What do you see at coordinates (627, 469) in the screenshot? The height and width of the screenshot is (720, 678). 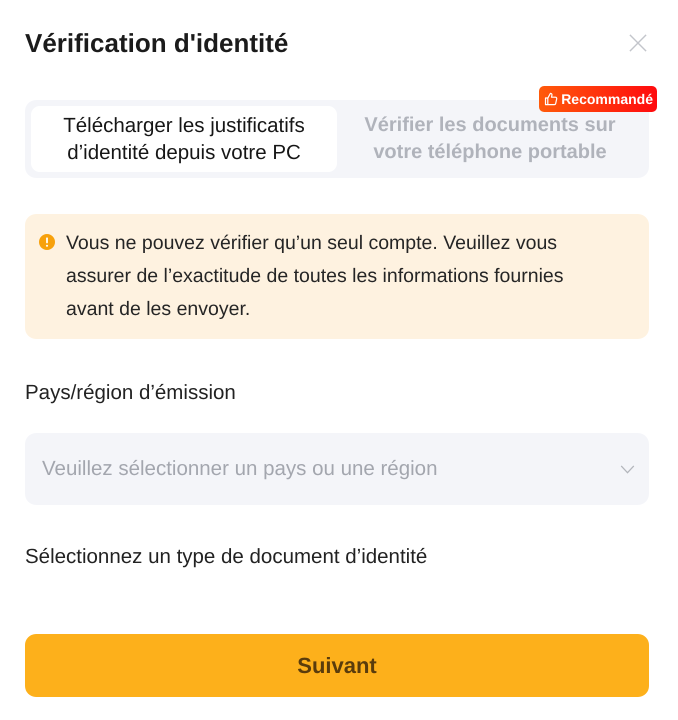 I see `chevron-down-icon` at bounding box center [627, 469].